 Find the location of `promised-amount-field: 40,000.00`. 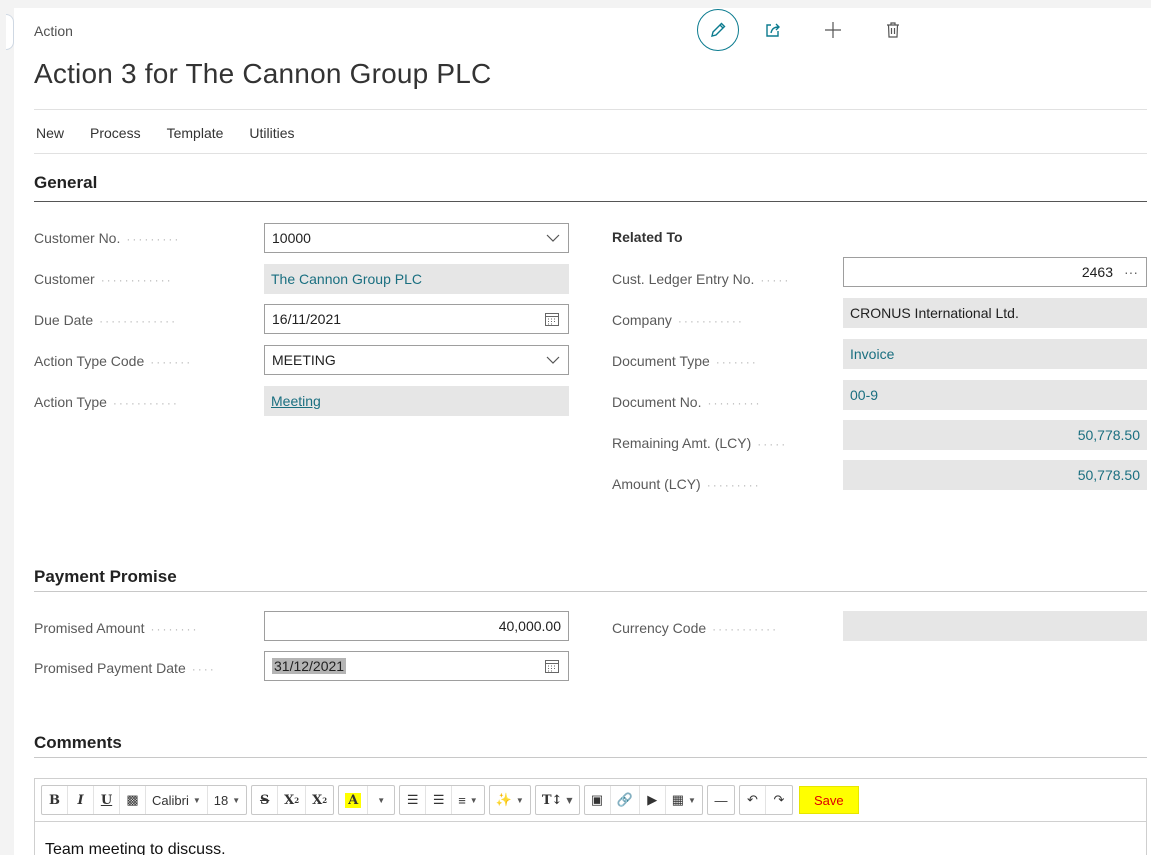

promised-amount-field: 40,000.00 is located at coordinates (416, 626).